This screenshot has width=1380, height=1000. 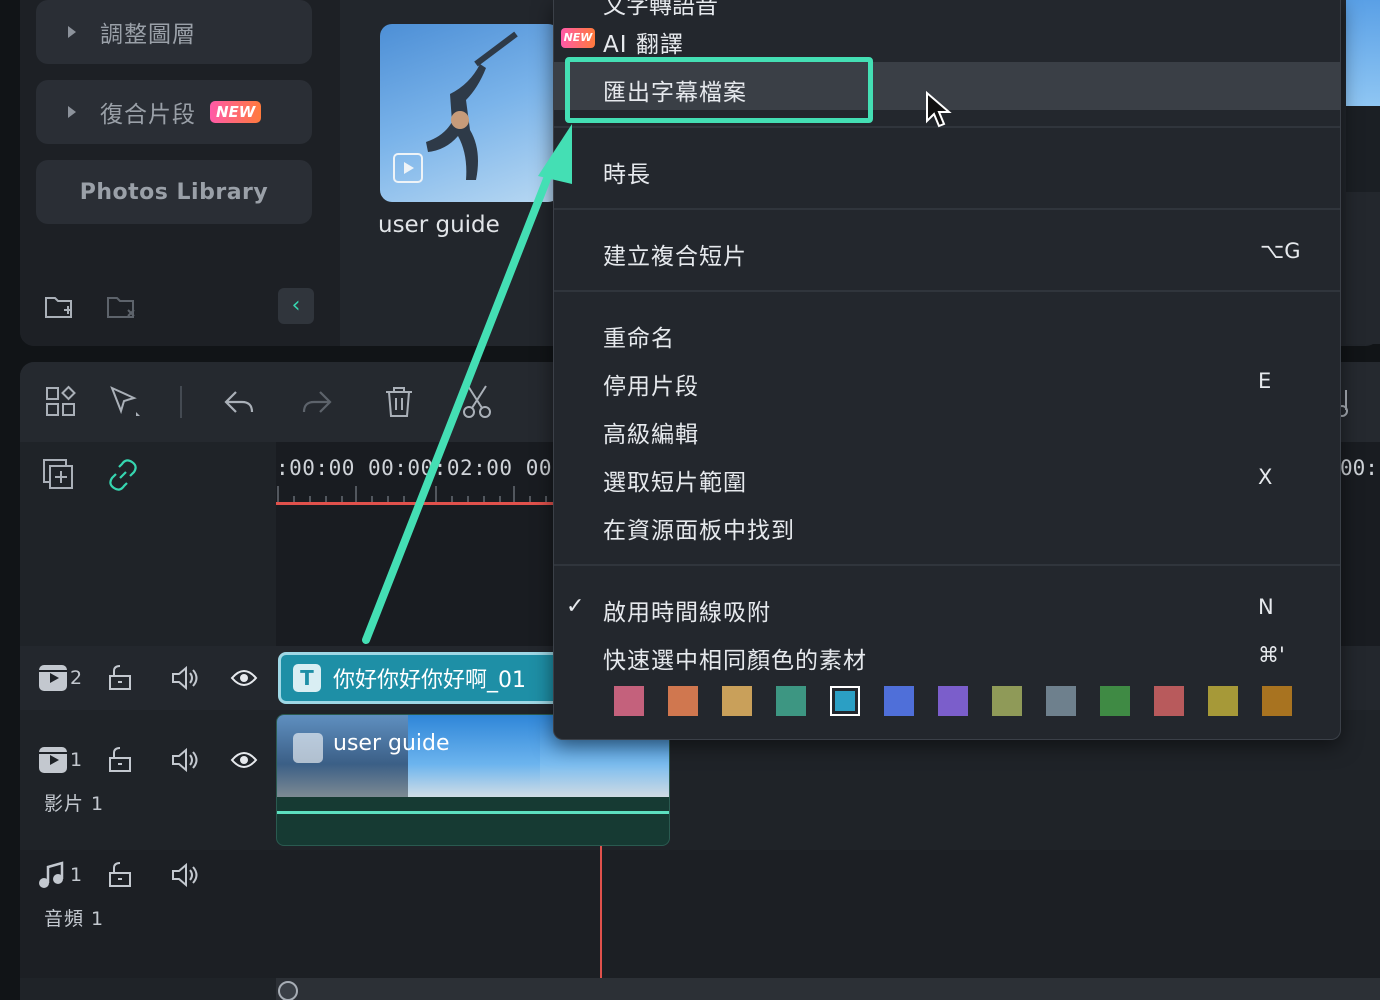 What do you see at coordinates (660, 10) in the screenshot?
I see `menu-item-text-to-speech: 文字轉語音` at bounding box center [660, 10].